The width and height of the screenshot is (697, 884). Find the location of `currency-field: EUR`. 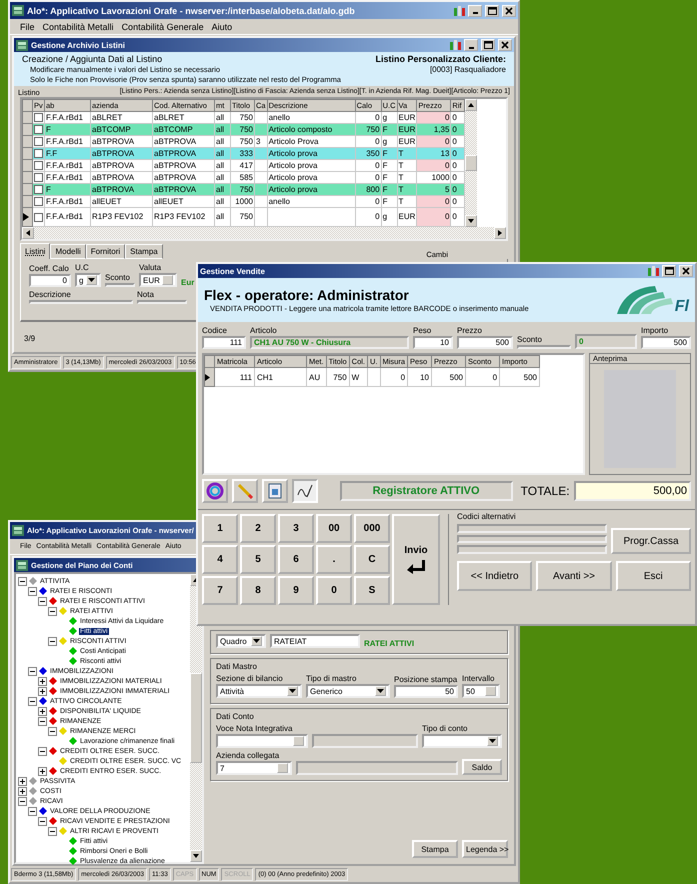

currency-field: EUR is located at coordinates (158, 280).